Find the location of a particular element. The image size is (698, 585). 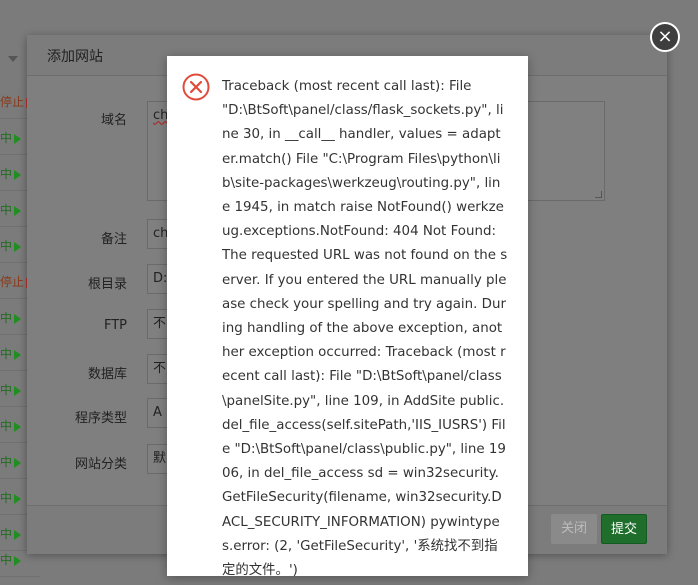

root-dir-label: 根目录 is located at coordinates (107, 284).